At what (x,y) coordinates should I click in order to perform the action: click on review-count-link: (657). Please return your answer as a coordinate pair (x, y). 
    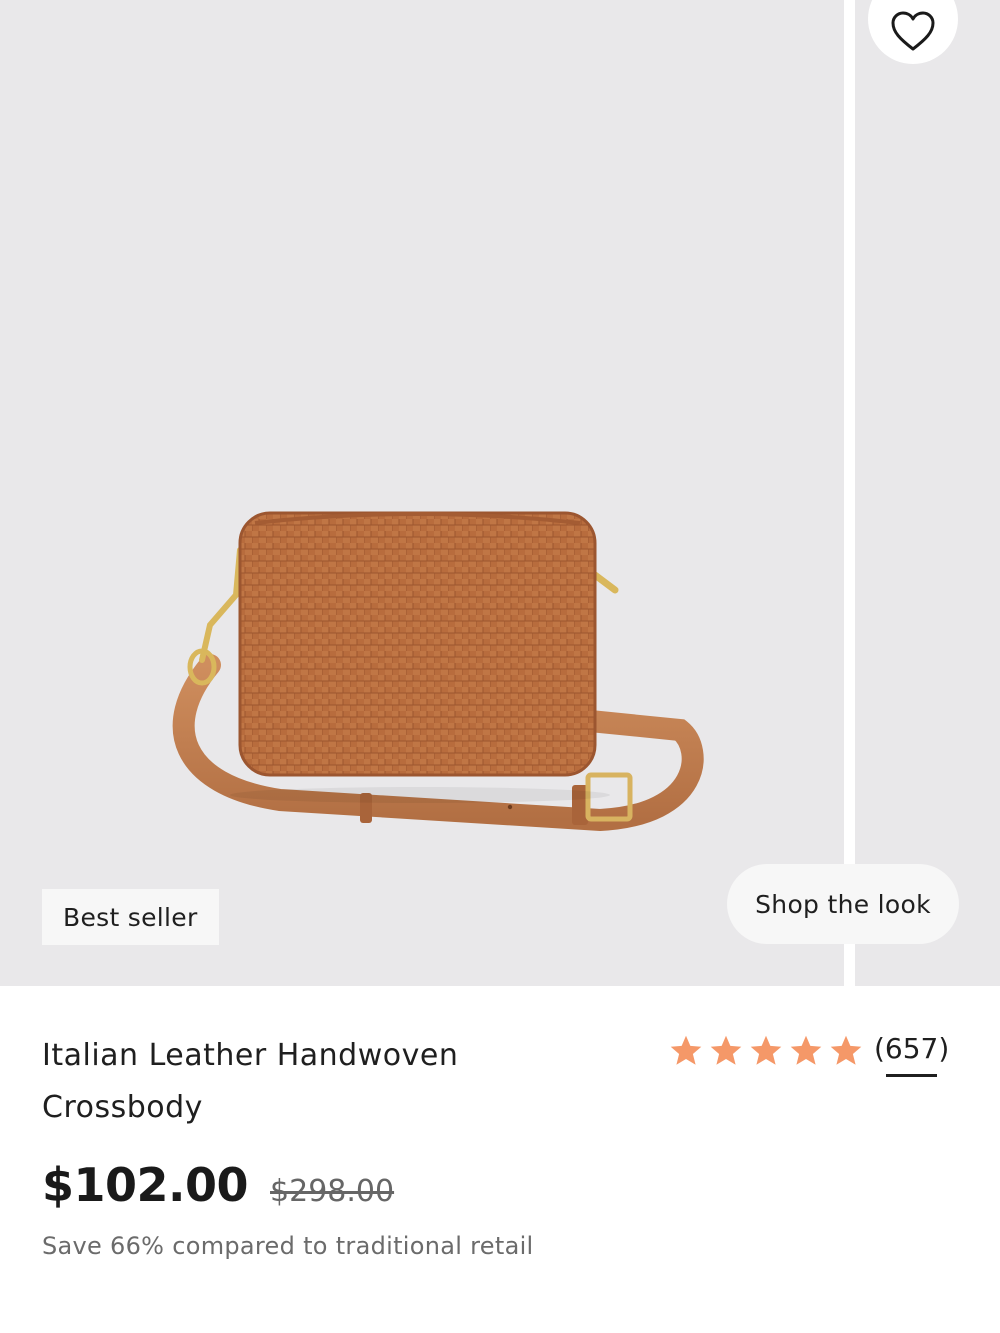
    Looking at the image, I should click on (912, 1054).